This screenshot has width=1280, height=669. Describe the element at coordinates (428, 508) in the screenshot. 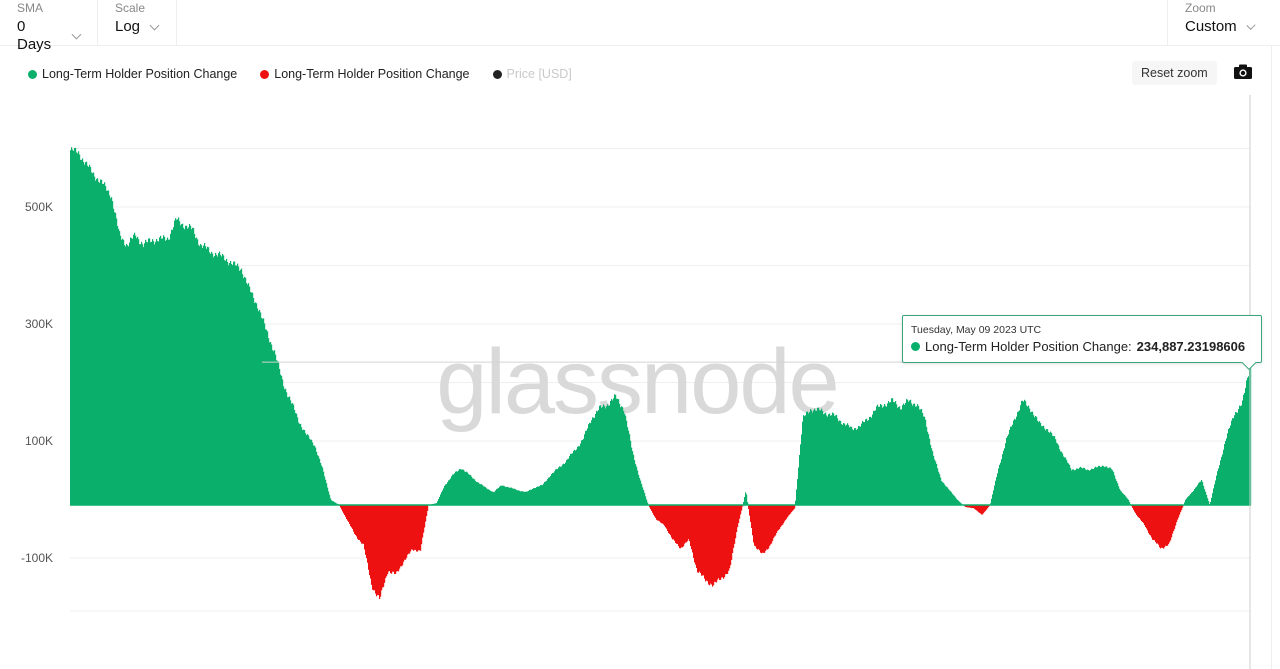

I see `bar-negative` at that location.